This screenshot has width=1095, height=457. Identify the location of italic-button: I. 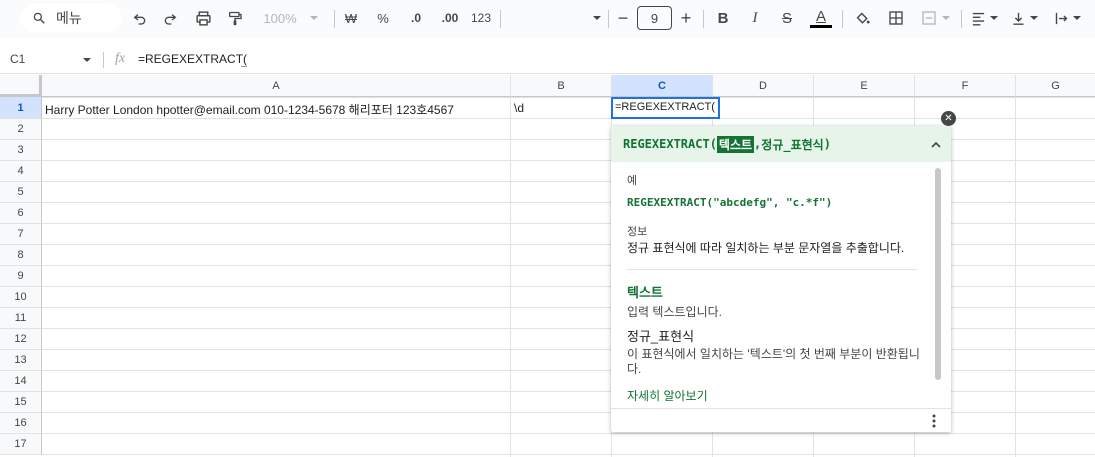
(755, 18).